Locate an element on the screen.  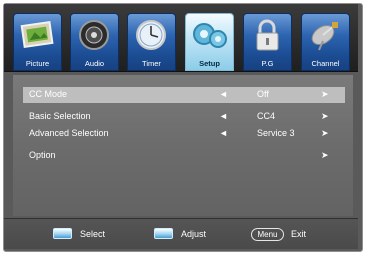
menu-row-label: CC Mode is located at coordinates (48, 94).